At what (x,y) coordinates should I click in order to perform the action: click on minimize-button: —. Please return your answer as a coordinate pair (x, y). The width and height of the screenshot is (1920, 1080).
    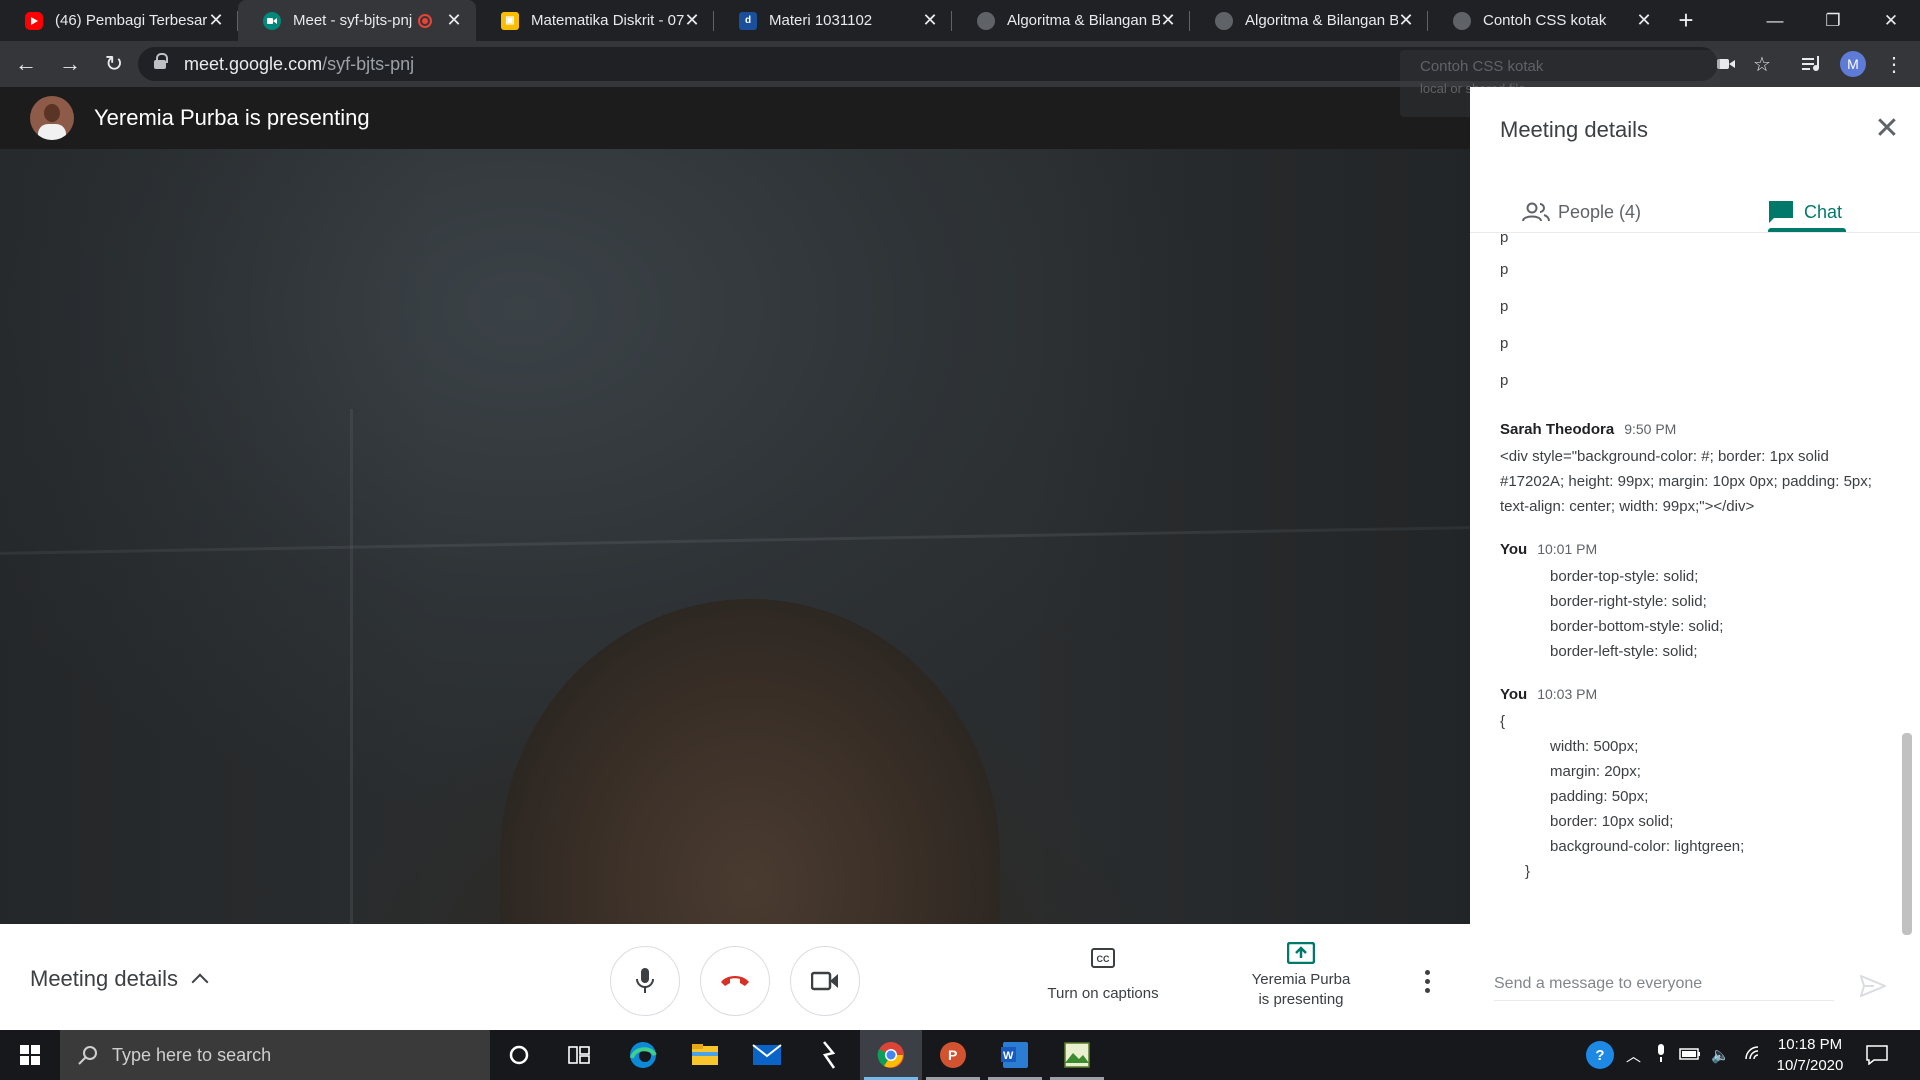
    Looking at the image, I should click on (1775, 20).